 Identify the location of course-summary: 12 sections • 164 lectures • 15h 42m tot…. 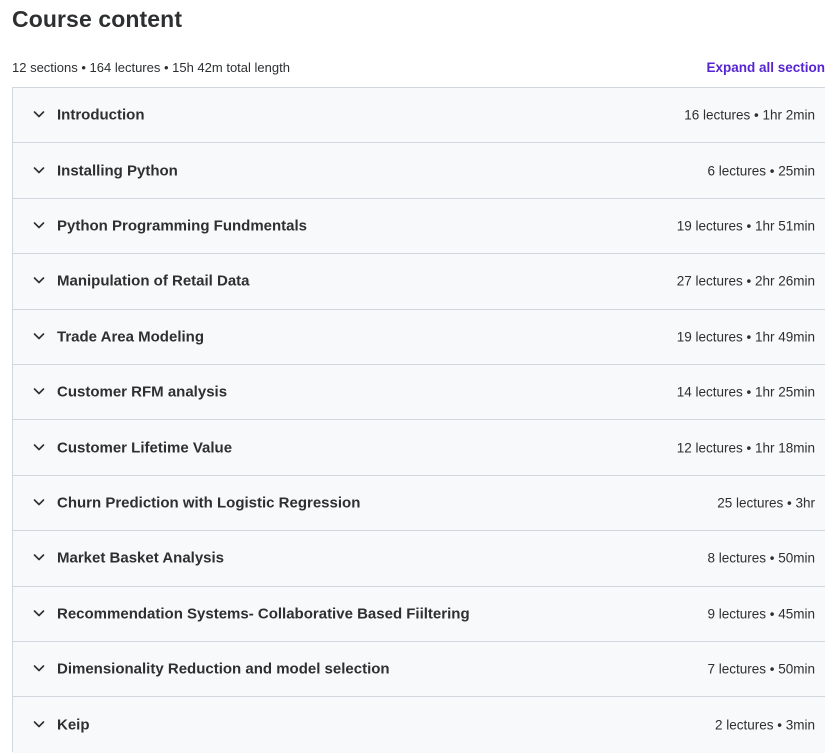
(151, 67).